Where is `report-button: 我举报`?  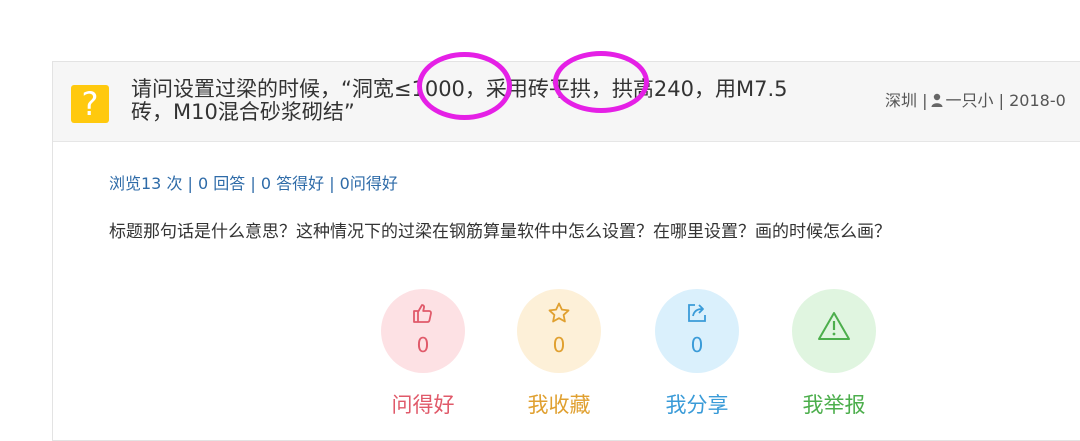
report-button: 我举报 is located at coordinates (834, 354).